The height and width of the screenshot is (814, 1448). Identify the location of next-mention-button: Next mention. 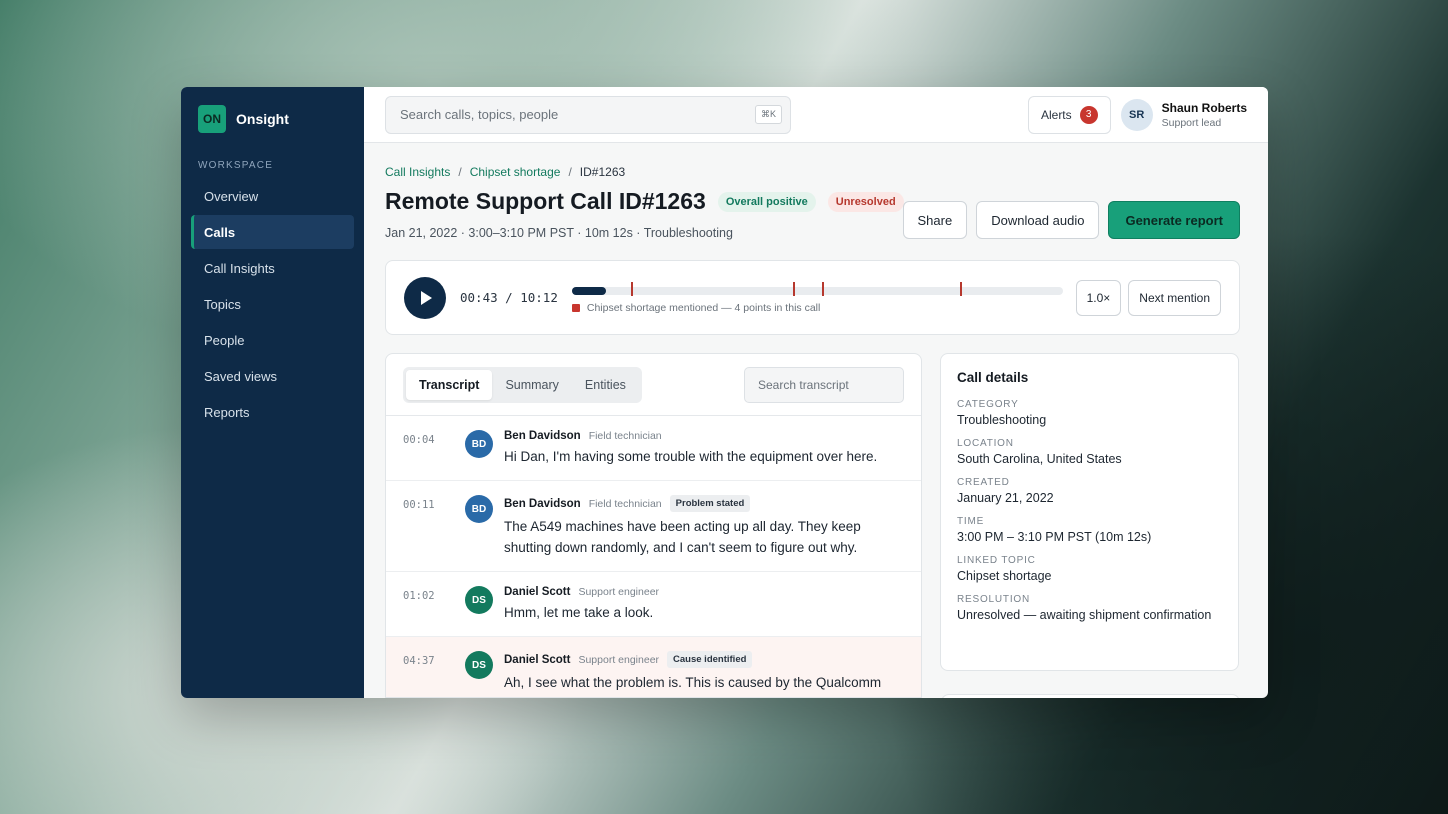
(1174, 297).